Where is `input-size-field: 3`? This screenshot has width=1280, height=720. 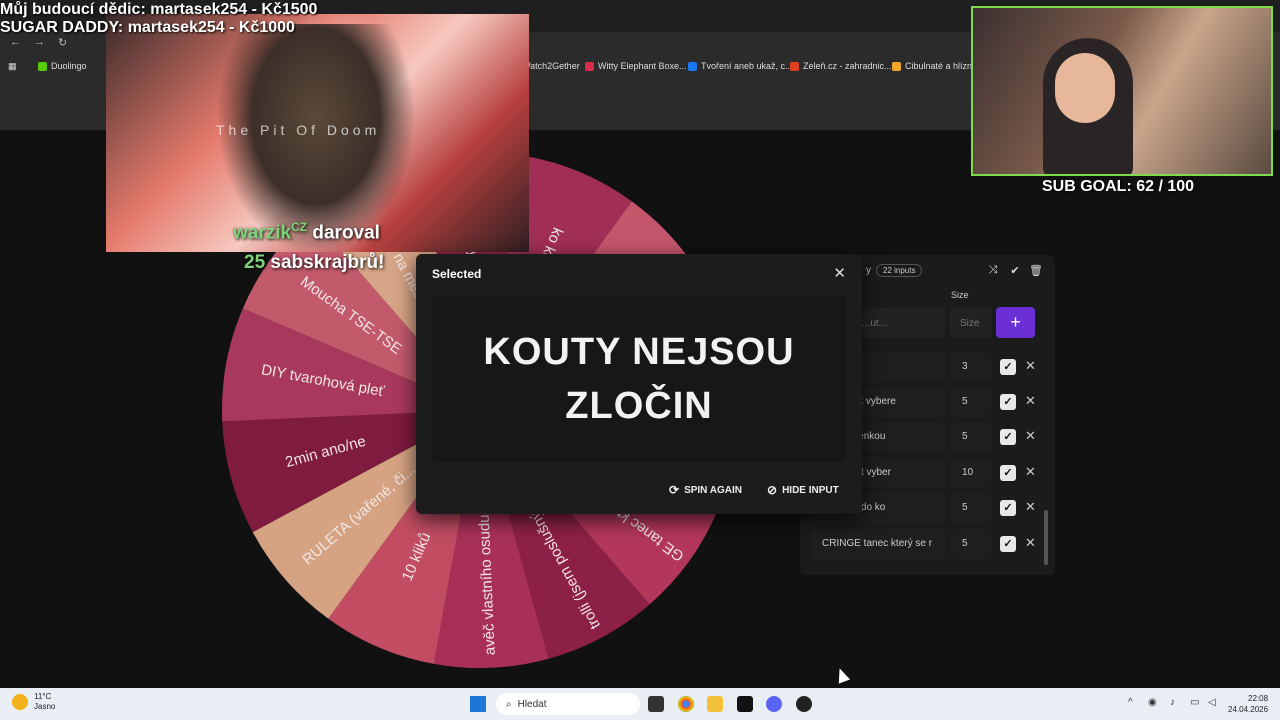 input-size-field: 3 is located at coordinates (971, 367).